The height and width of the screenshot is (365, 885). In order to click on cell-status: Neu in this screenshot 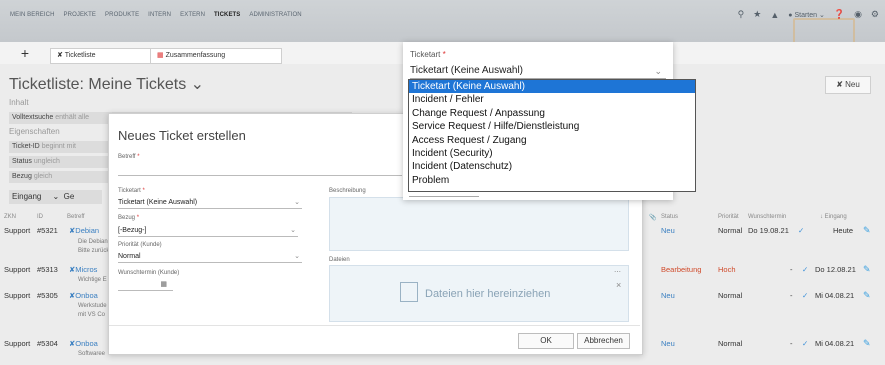, I will do `click(668, 343)`.